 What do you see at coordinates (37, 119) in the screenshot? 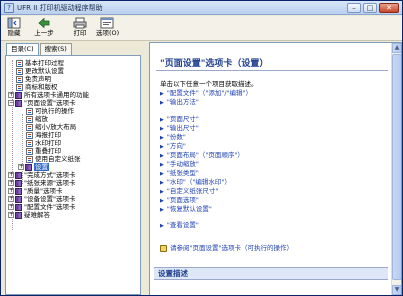
I see `tree-item: 缩放` at bounding box center [37, 119].